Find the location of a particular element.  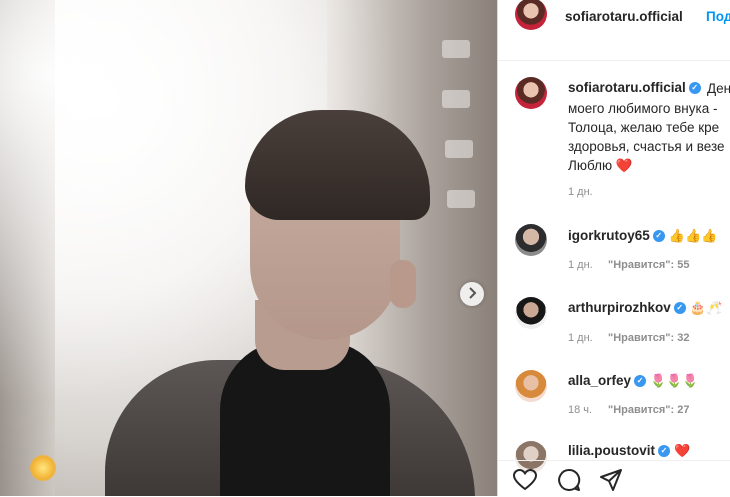

author-avatar is located at coordinates (531, 15).